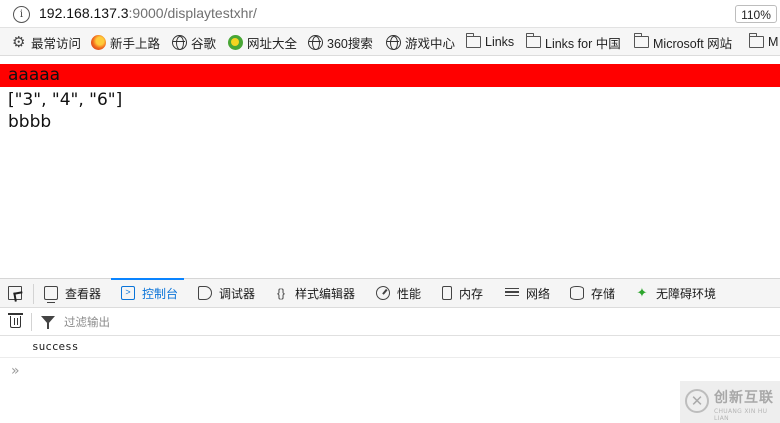 The height and width of the screenshot is (423, 780). What do you see at coordinates (577, 293) in the screenshot?
I see `storage-icon` at bounding box center [577, 293].